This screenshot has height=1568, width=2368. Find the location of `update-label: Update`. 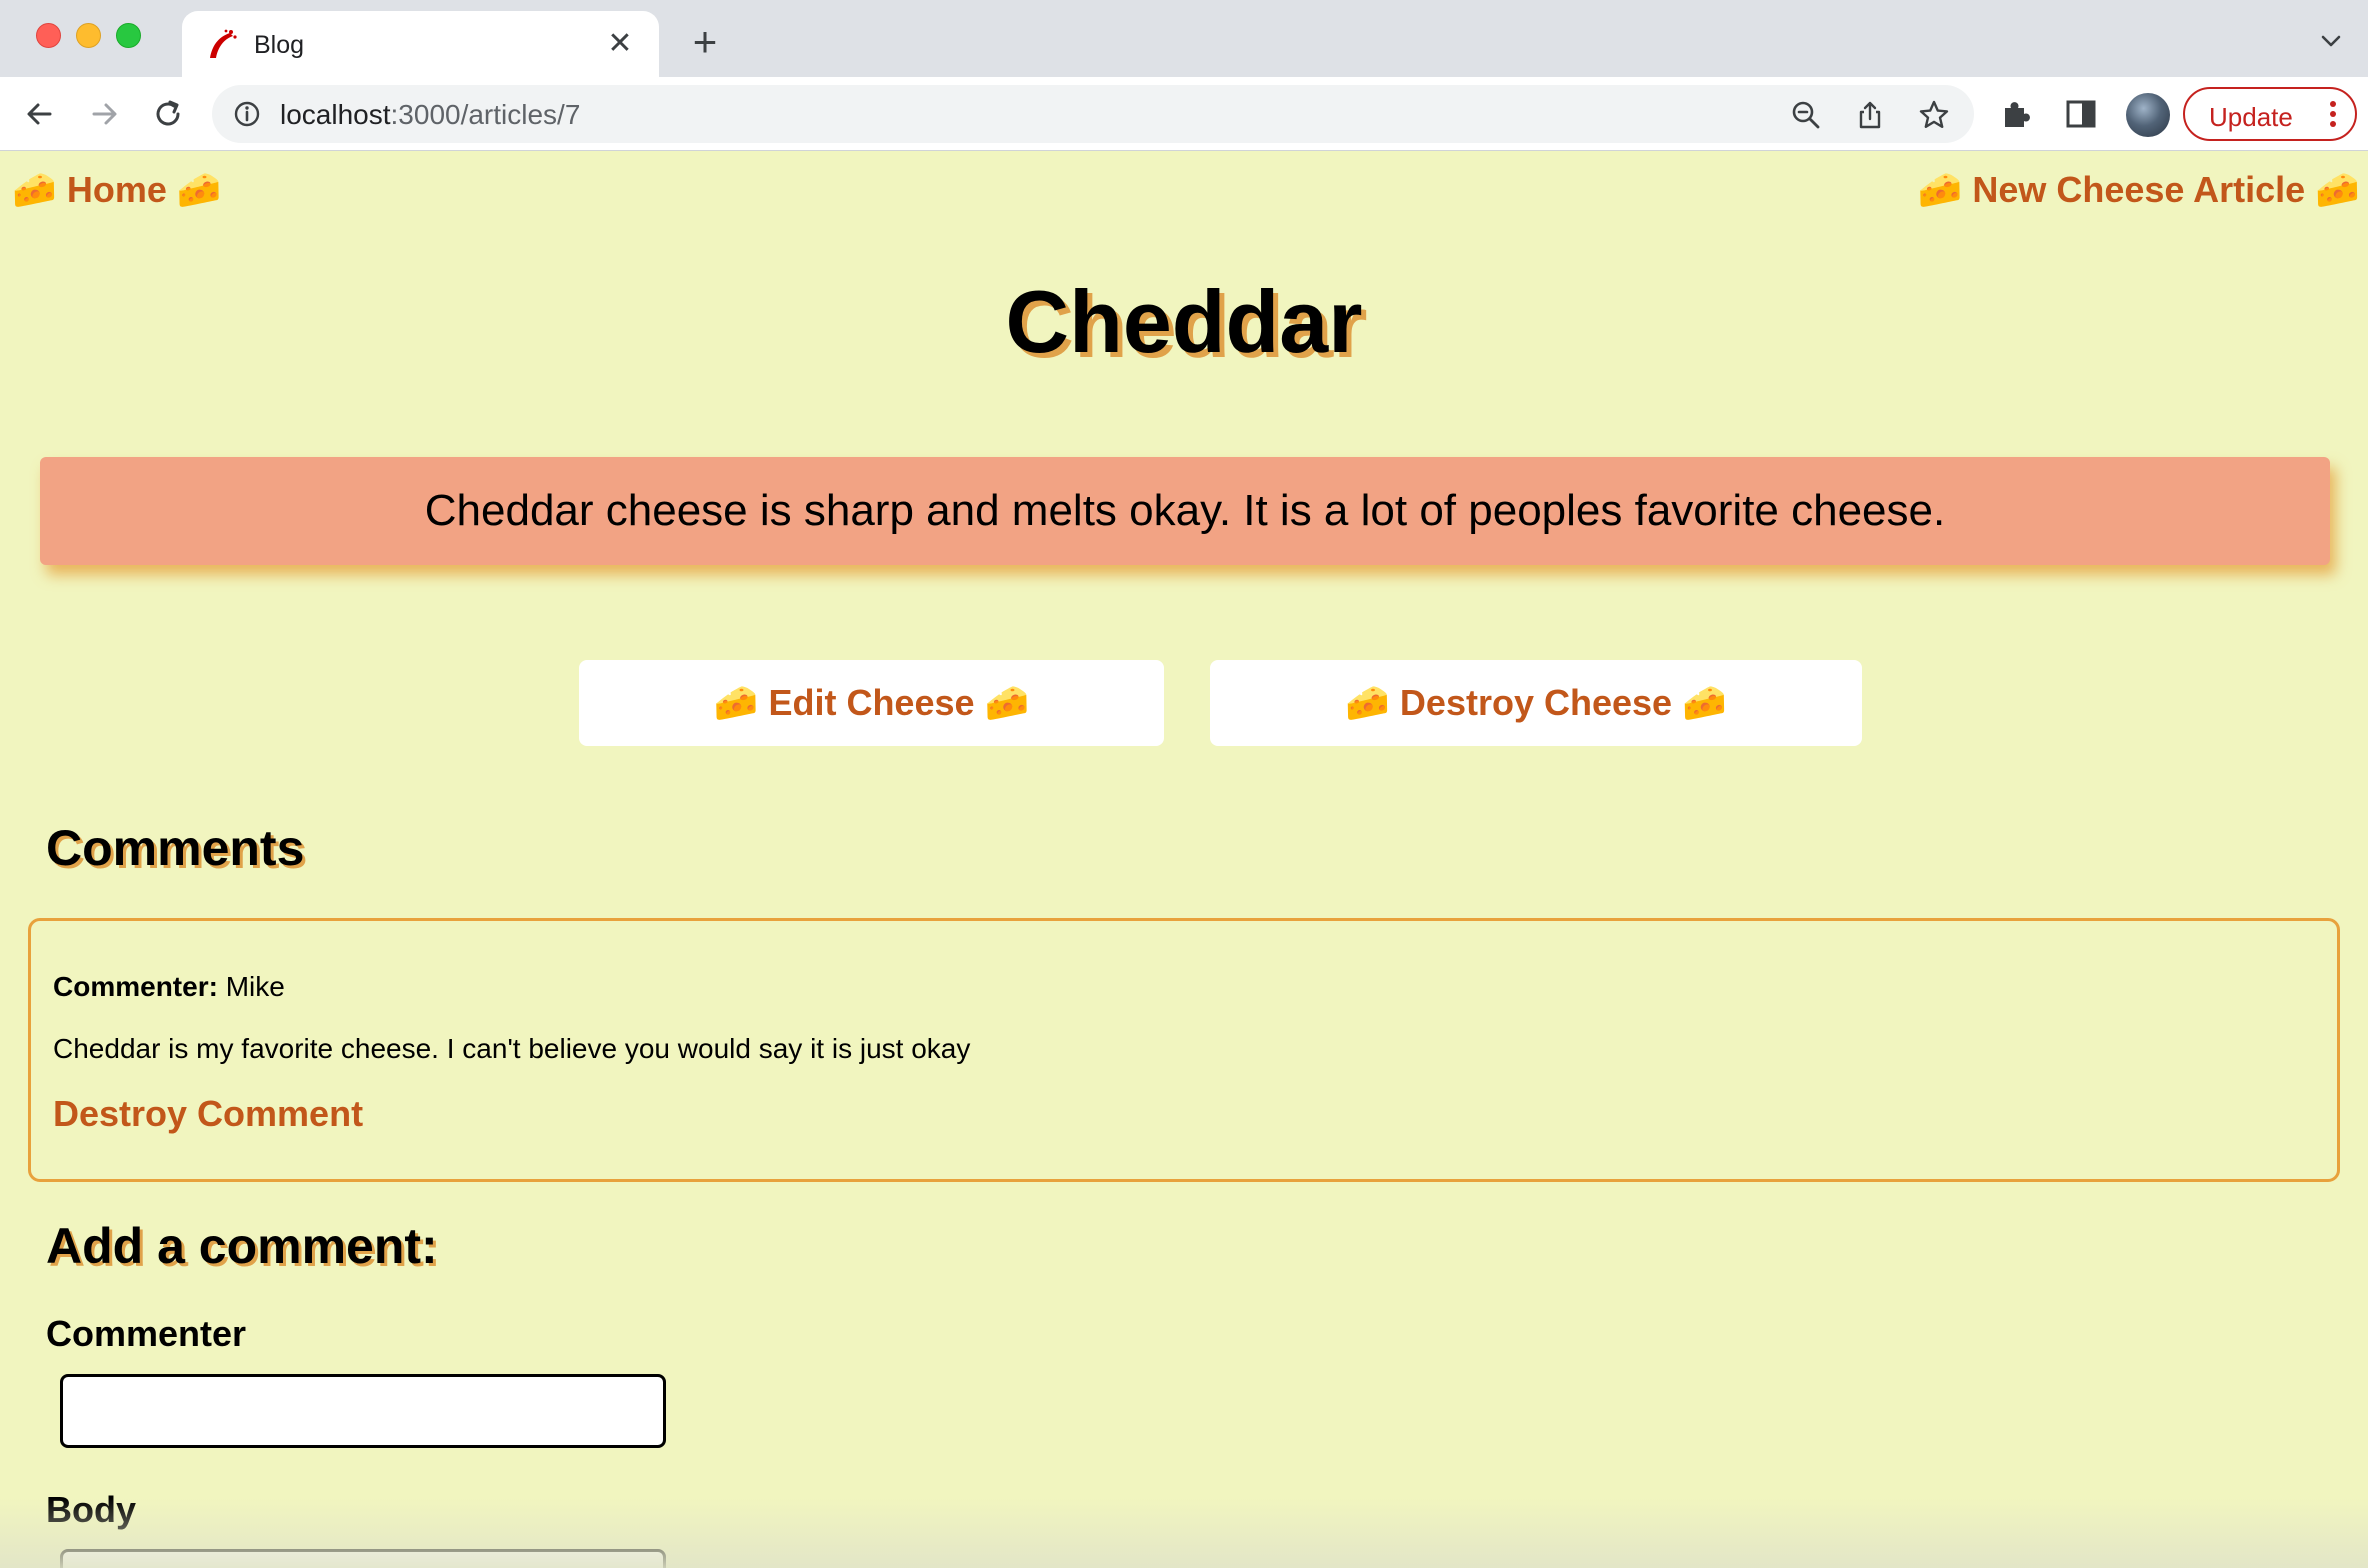

update-label: Update is located at coordinates (2251, 117).